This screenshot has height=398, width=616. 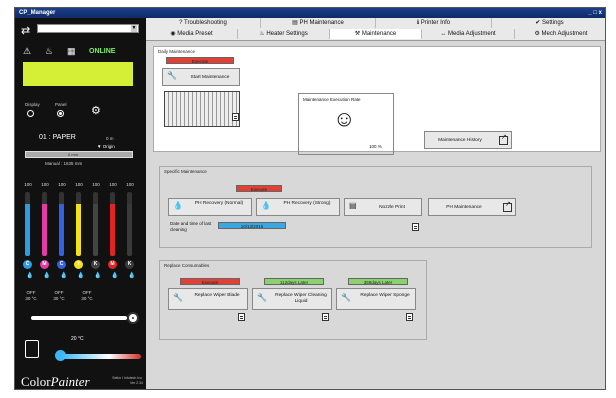 I want to click on start-maintenance-button: 🔧 Start Maintenance, so click(x=201, y=77).